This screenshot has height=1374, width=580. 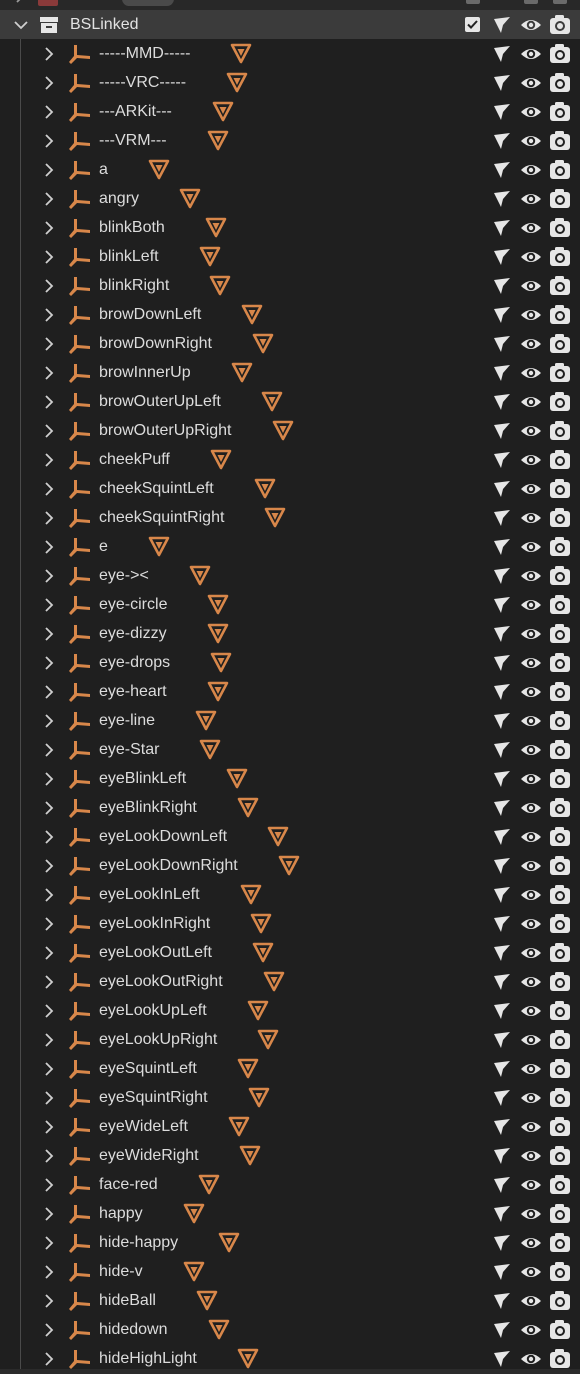 I want to click on tree-row: eyeLookOutRight, so click(x=290, y=981).